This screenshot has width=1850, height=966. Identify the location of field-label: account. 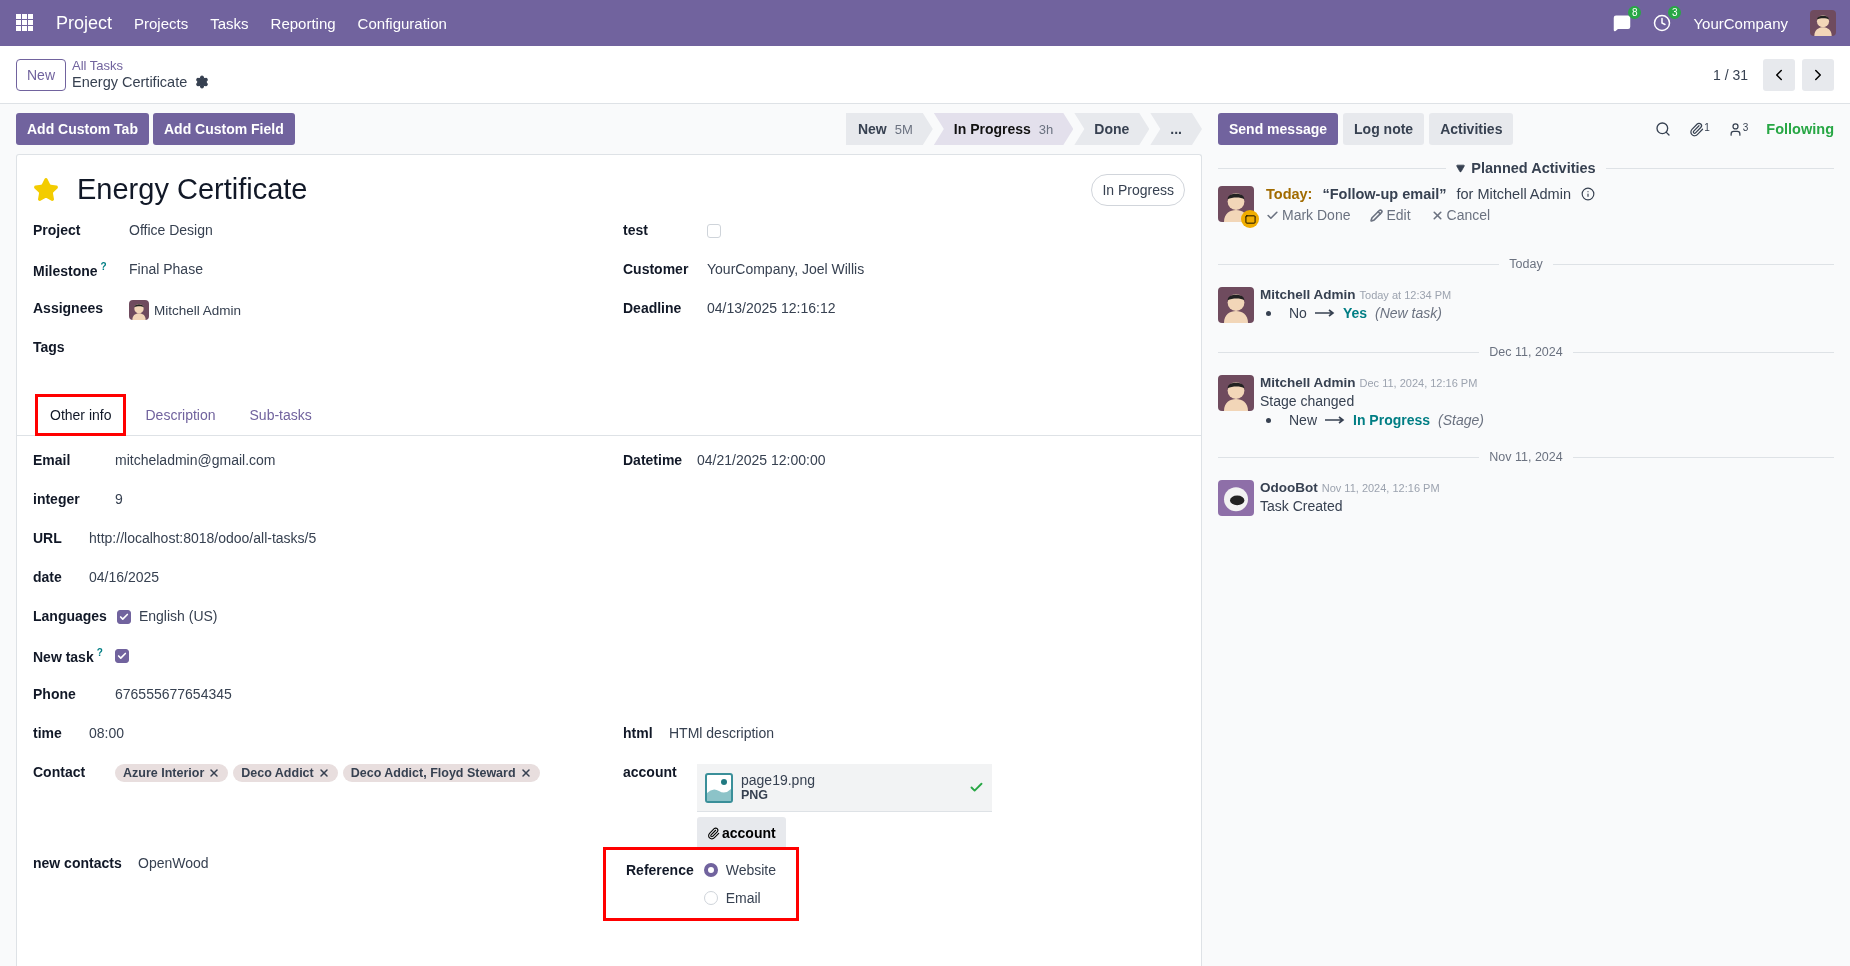
(650, 772).